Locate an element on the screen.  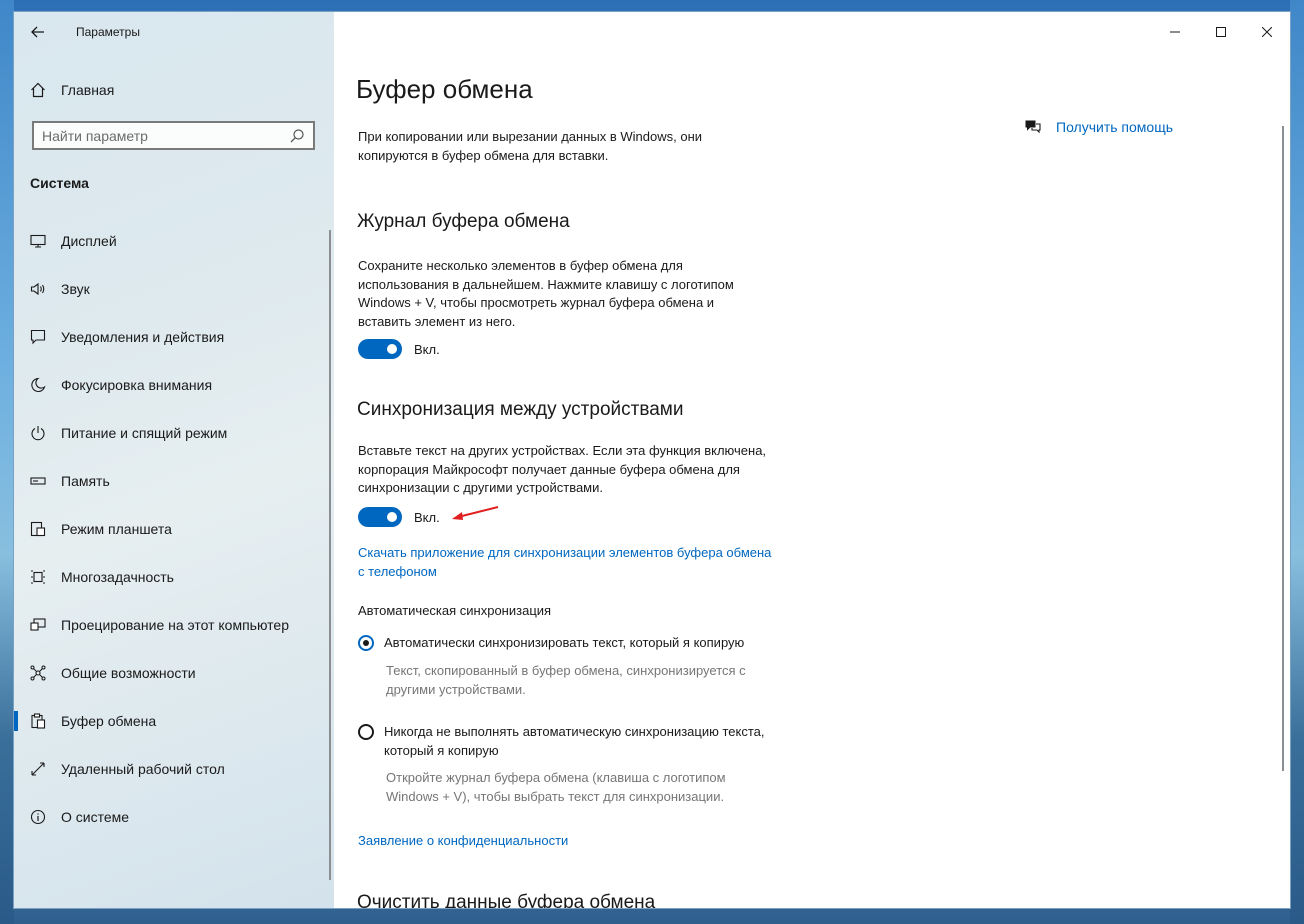
sidebar-item-label: Общие возможности is located at coordinates (128, 673).